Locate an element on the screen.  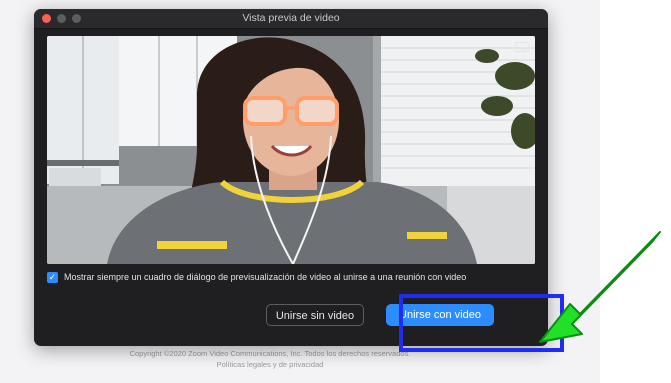
check-icon: ✓ is located at coordinates (52, 276).